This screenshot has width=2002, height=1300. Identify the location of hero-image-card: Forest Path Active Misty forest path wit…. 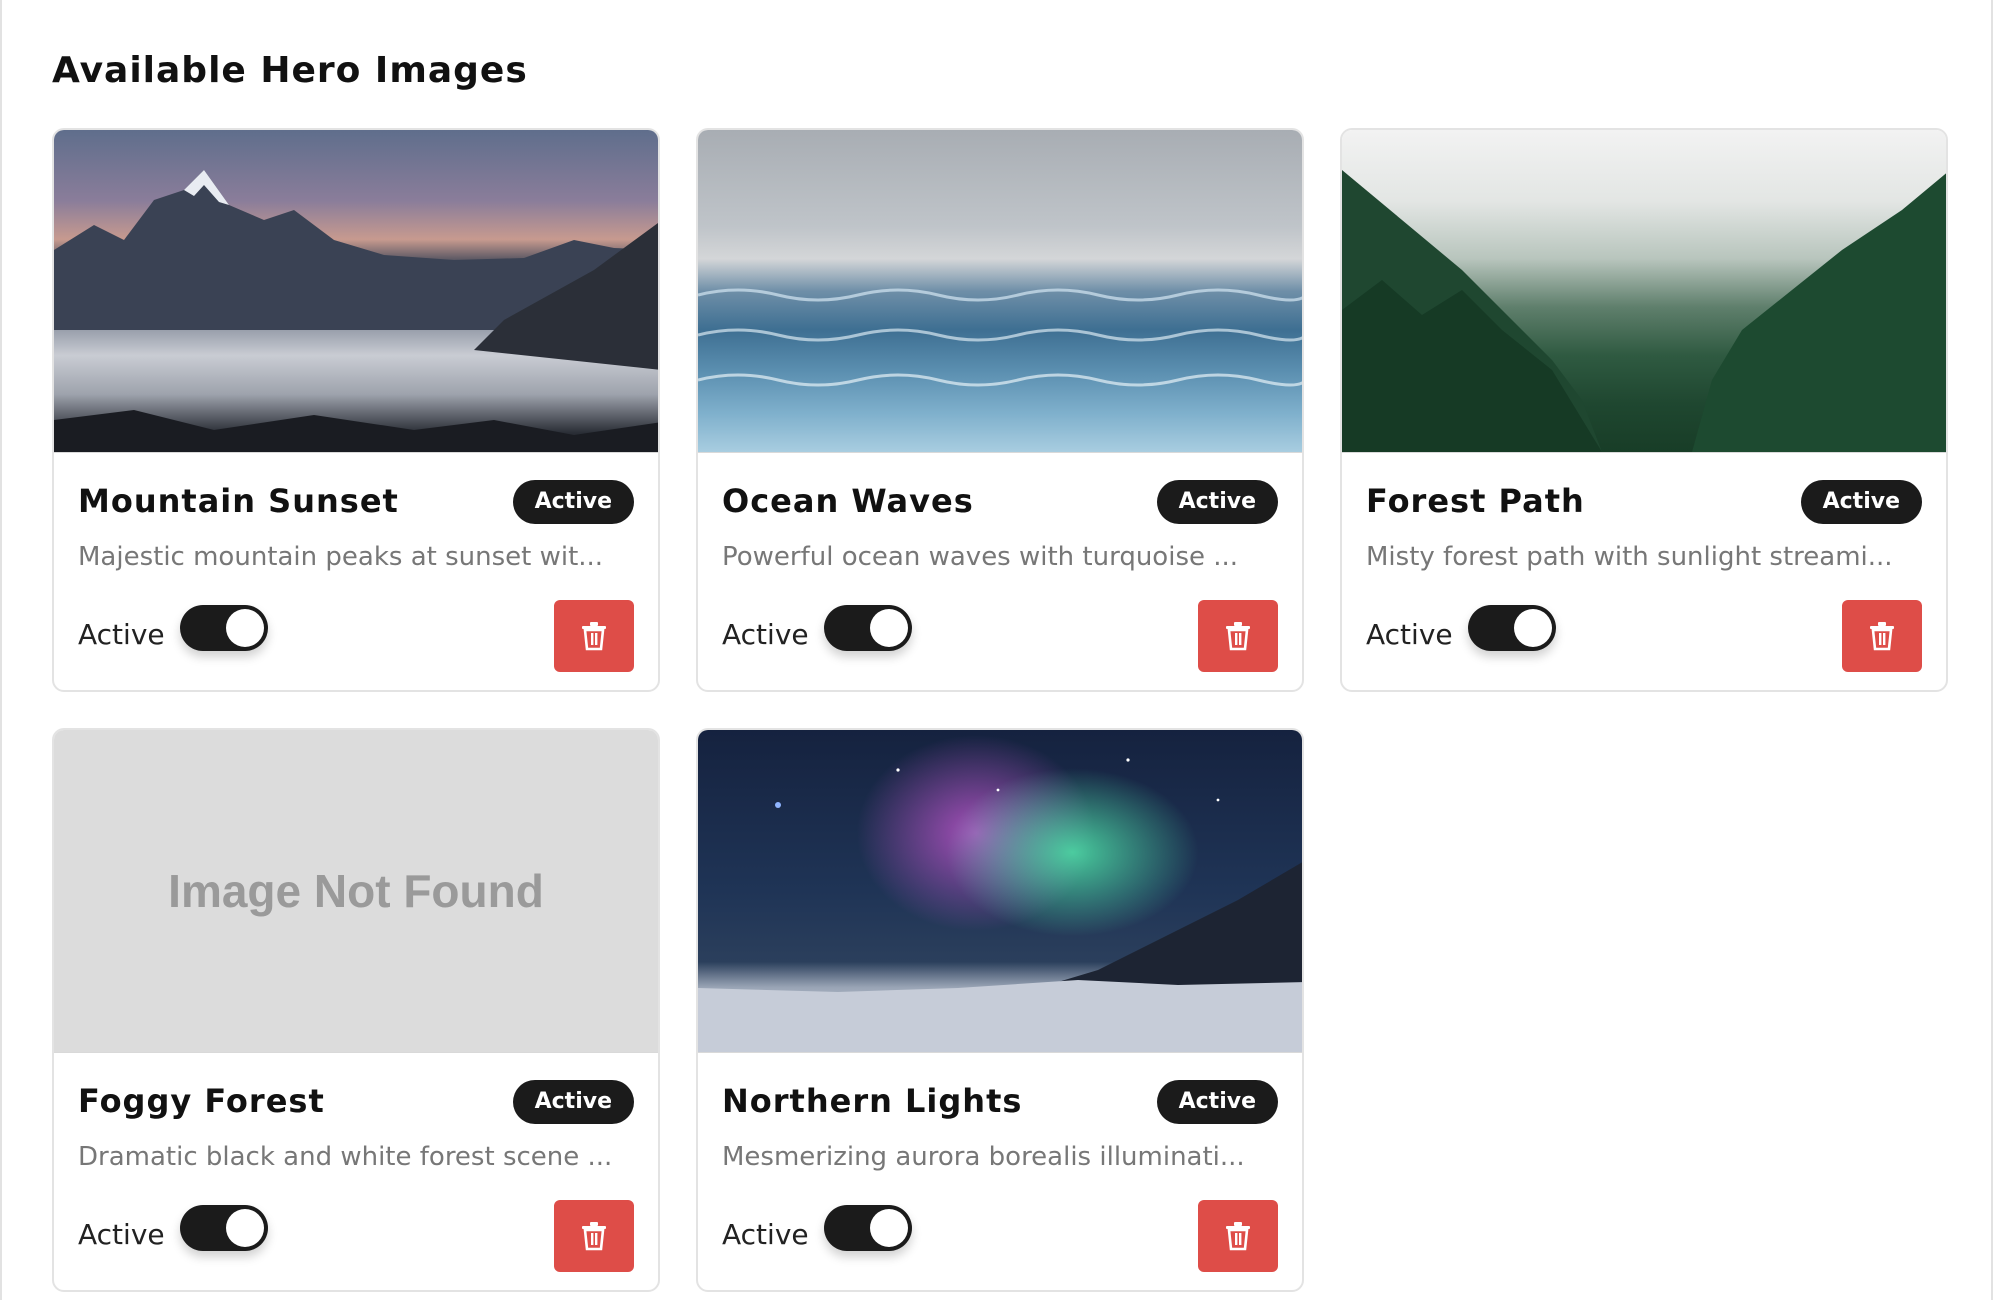
(1644, 410).